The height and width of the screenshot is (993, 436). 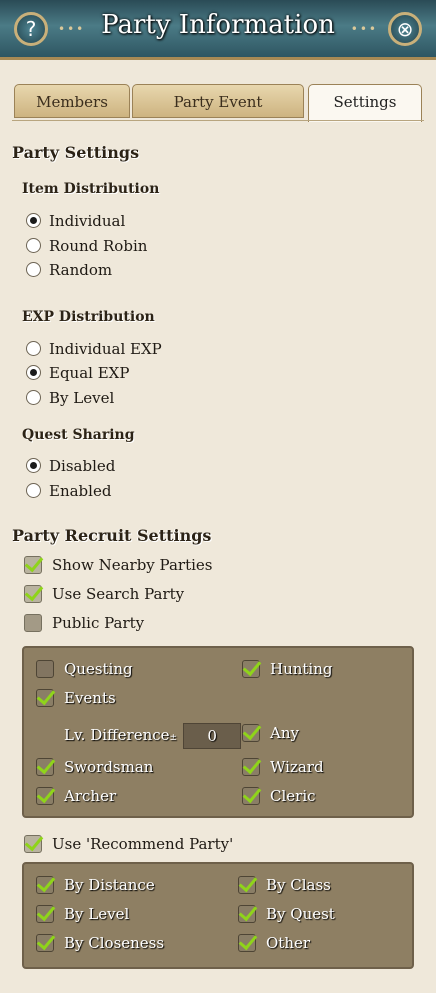 I want to click on quest-sharing-label: Quest Sharing, so click(x=78, y=435).